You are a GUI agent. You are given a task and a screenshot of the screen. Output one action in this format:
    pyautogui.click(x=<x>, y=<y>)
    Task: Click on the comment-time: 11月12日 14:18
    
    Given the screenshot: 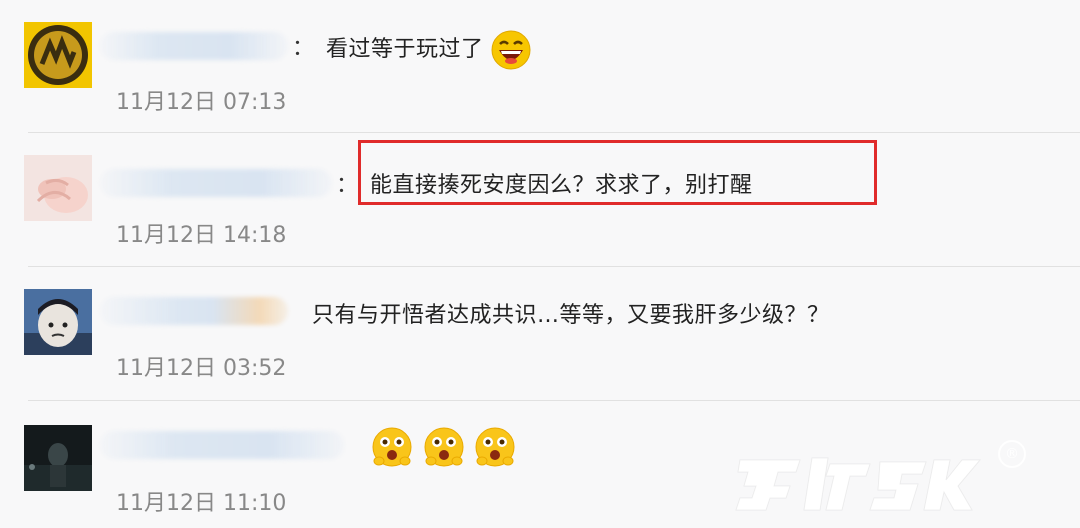 What is the action you would take?
    pyautogui.click(x=201, y=235)
    